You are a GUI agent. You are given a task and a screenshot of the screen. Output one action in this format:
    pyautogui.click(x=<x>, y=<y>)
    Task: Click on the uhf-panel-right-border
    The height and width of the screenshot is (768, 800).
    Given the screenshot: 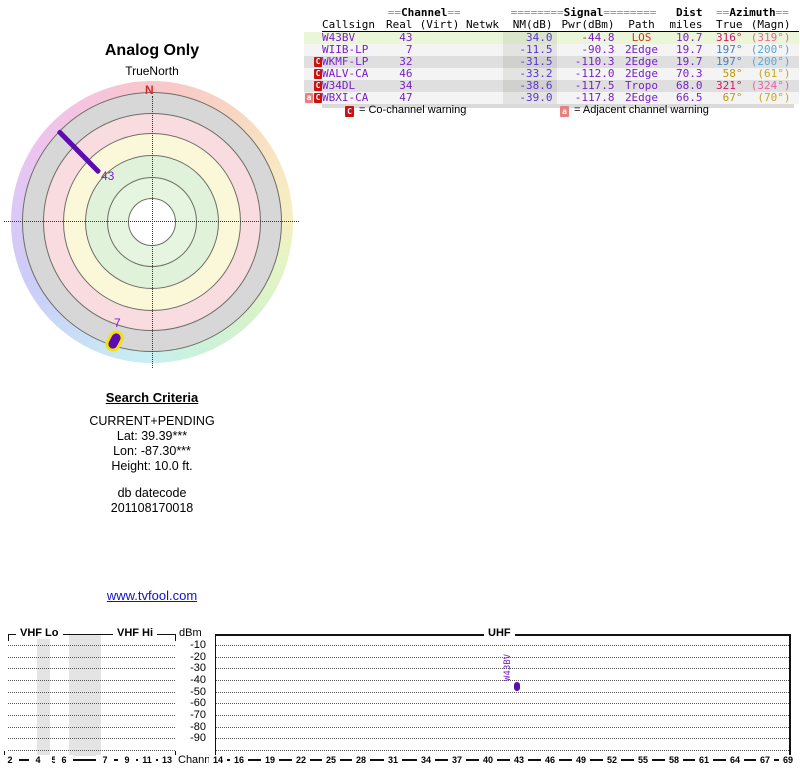 What is the action you would take?
    pyautogui.click(x=790, y=697)
    